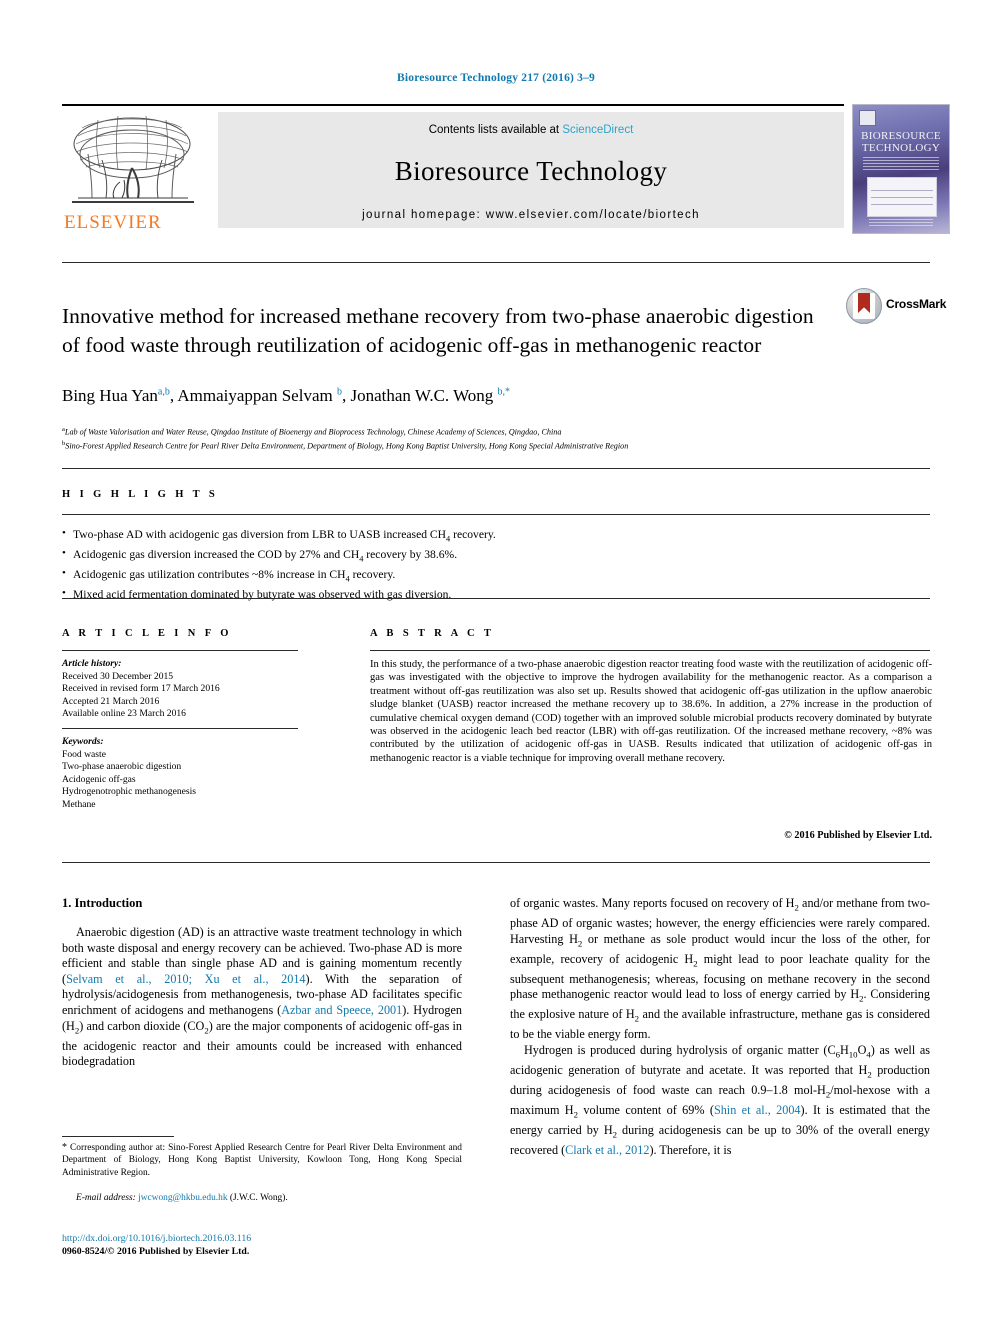  I want to click on email-link: jwcwong@hkbu.edu.hk, so click(182, 1198).